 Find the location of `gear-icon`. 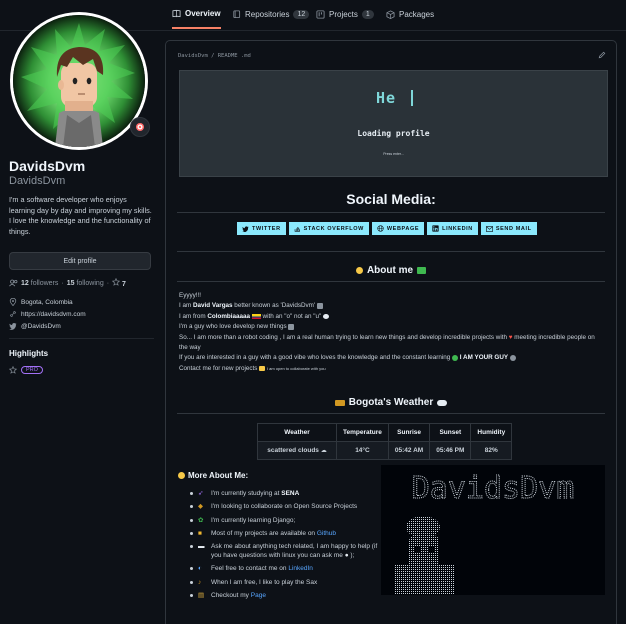

gear-icon is located at coordinates (512, 357).